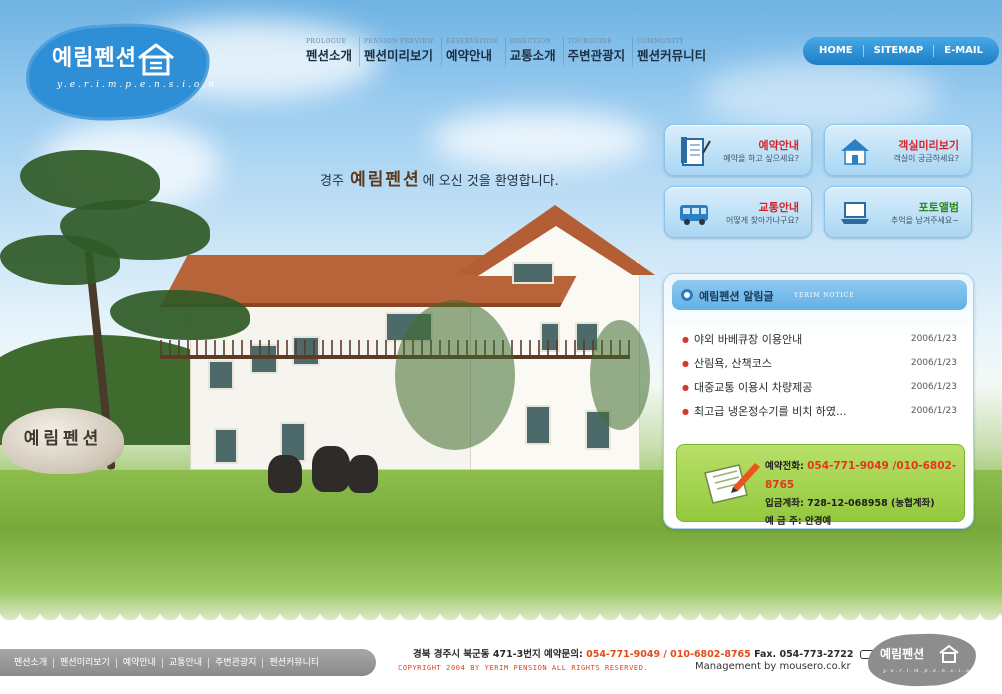  Describe the element at coordinates (818, 521) in the screenshot. I see `holder-value: 안경예` at that location.